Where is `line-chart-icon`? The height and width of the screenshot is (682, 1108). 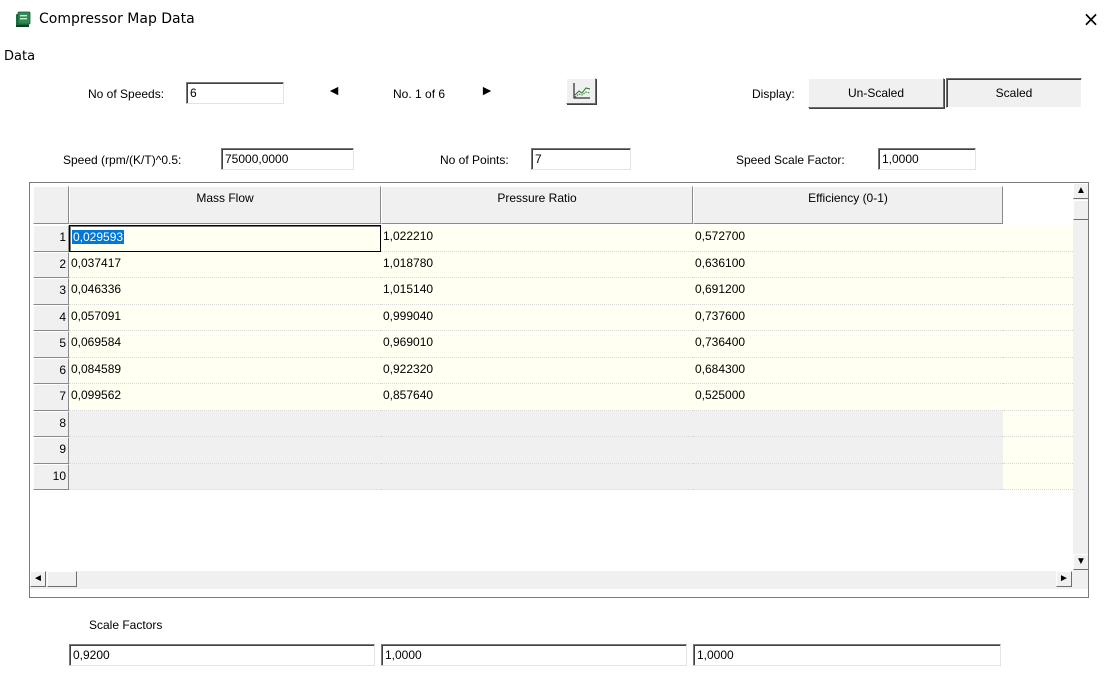 line-chart-icon is located at coordinates (582, 91).